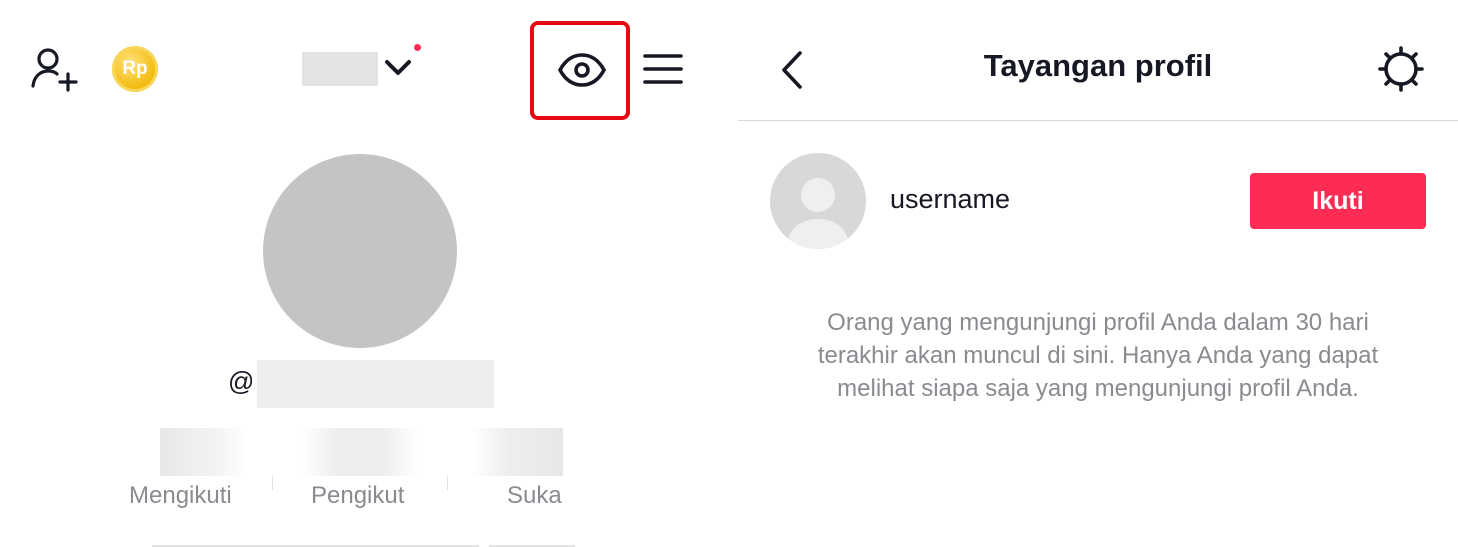  Describe the element at coordinates (1098, 65) in the screenshot. I see `page-title: Tayangan profil` at that location.